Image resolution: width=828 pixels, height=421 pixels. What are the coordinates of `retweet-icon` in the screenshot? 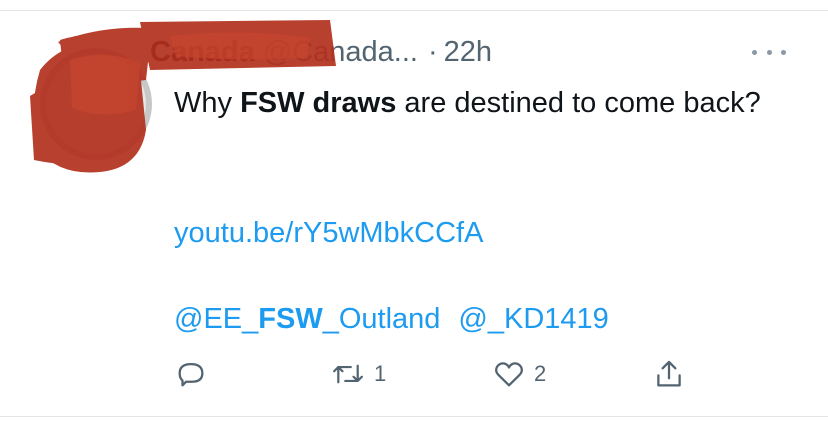 It's located at (348, 374).